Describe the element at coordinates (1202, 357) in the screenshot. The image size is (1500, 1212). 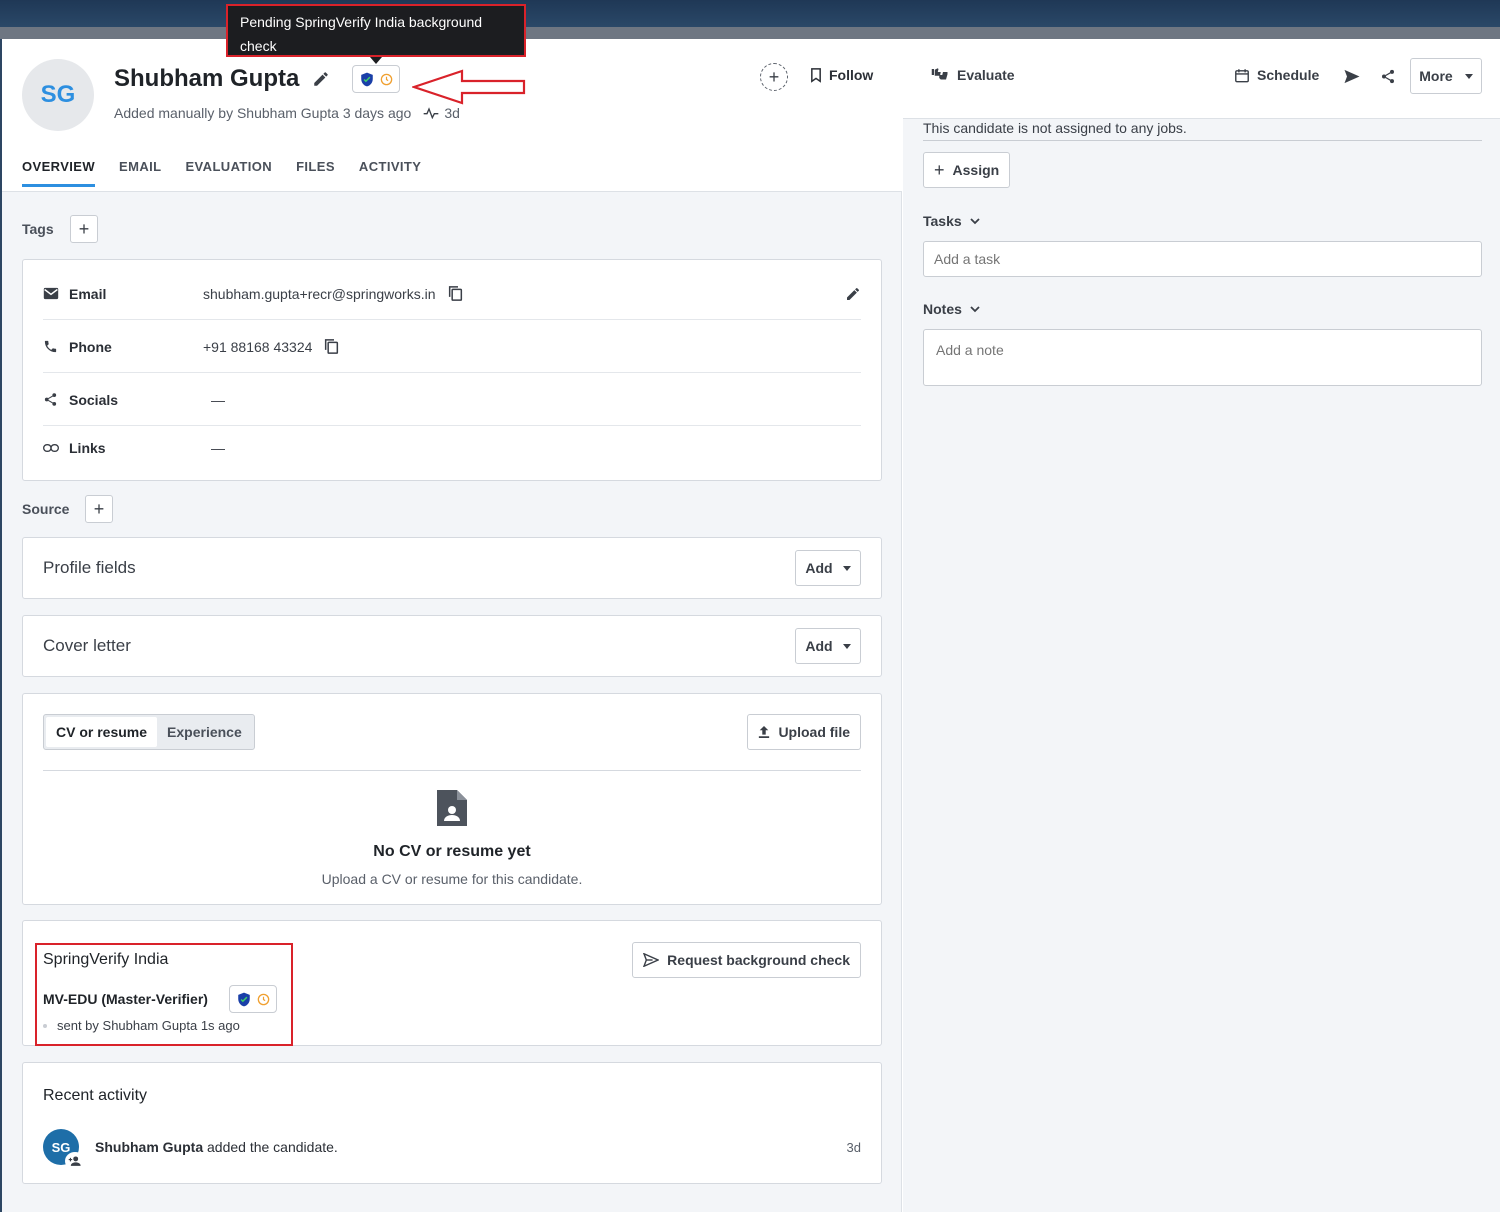
I see `note-input` at that location.